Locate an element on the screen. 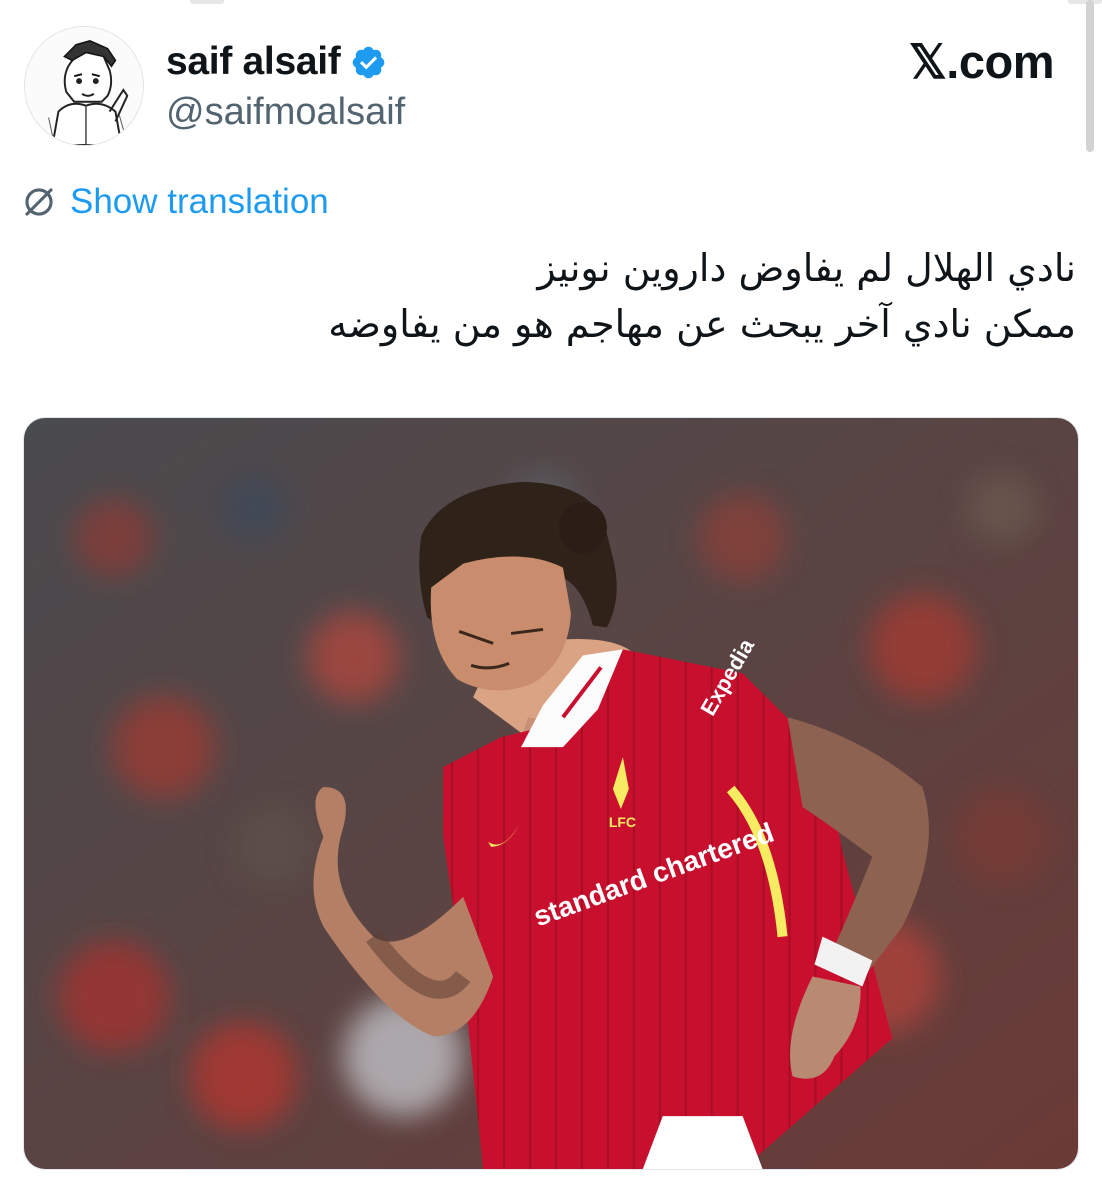 This screenshot has width=1102, height=1200. tweet-text-line-1: نادي الهلال لم يفاوض داروين نونيز is located at coordinates (806, 268).